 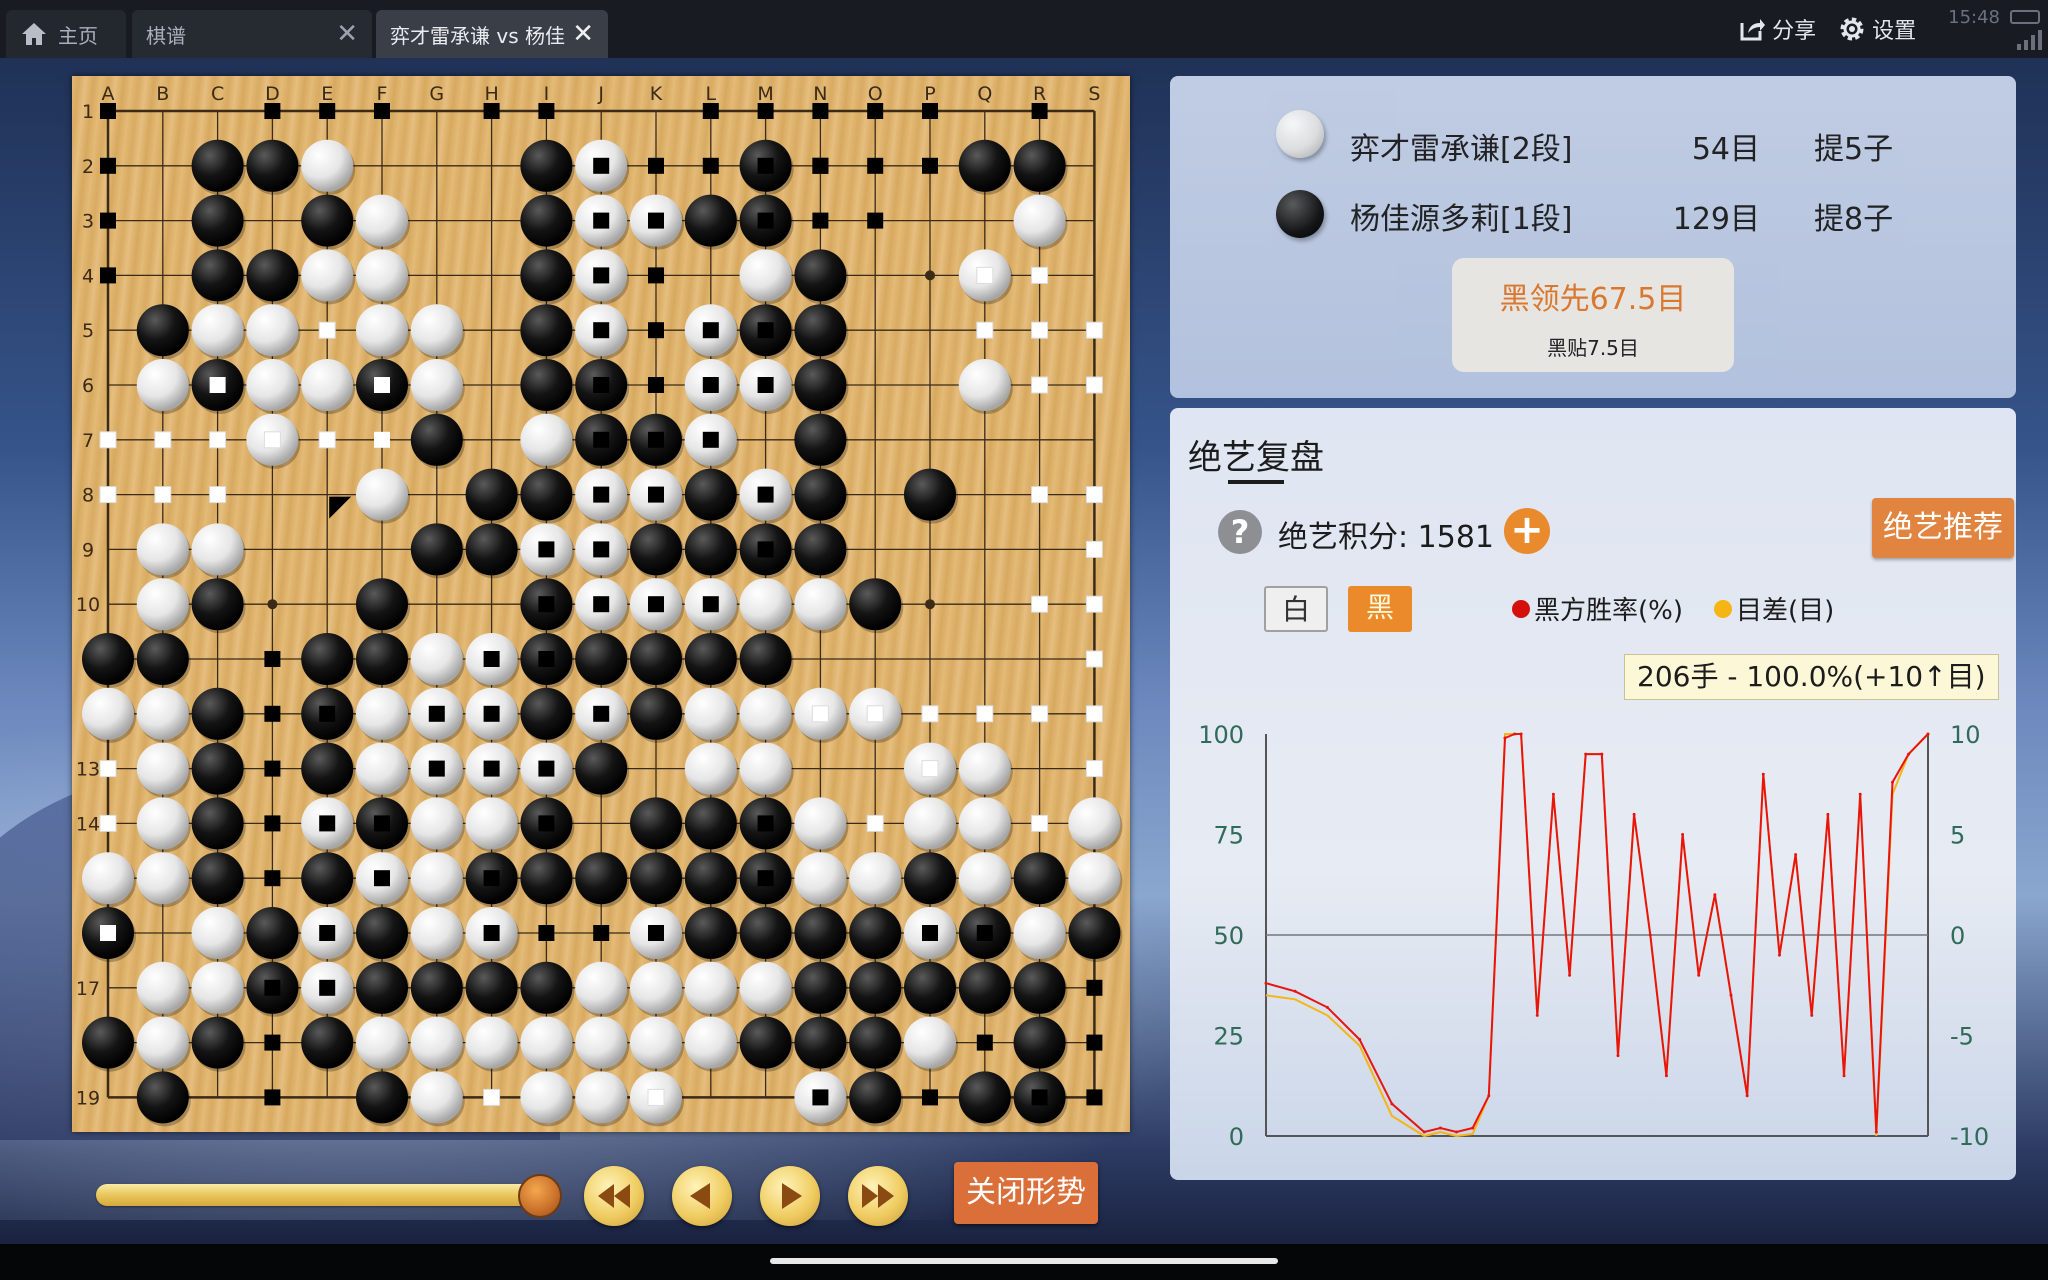 What do you see at coordinates (252, 34) in the screenshot?
I see `tab-qipu: 棋谱 ✕` at bounding box center [252, 34].